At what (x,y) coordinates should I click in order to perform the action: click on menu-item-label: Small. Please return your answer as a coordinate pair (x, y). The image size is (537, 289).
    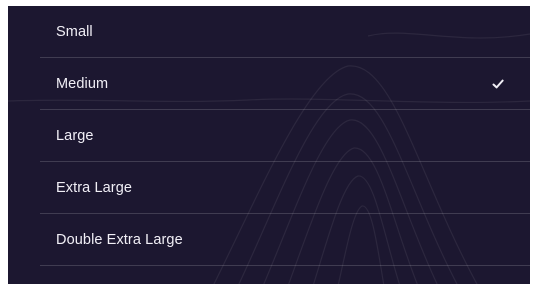
    Looking at the image, I should click on (74, 31).